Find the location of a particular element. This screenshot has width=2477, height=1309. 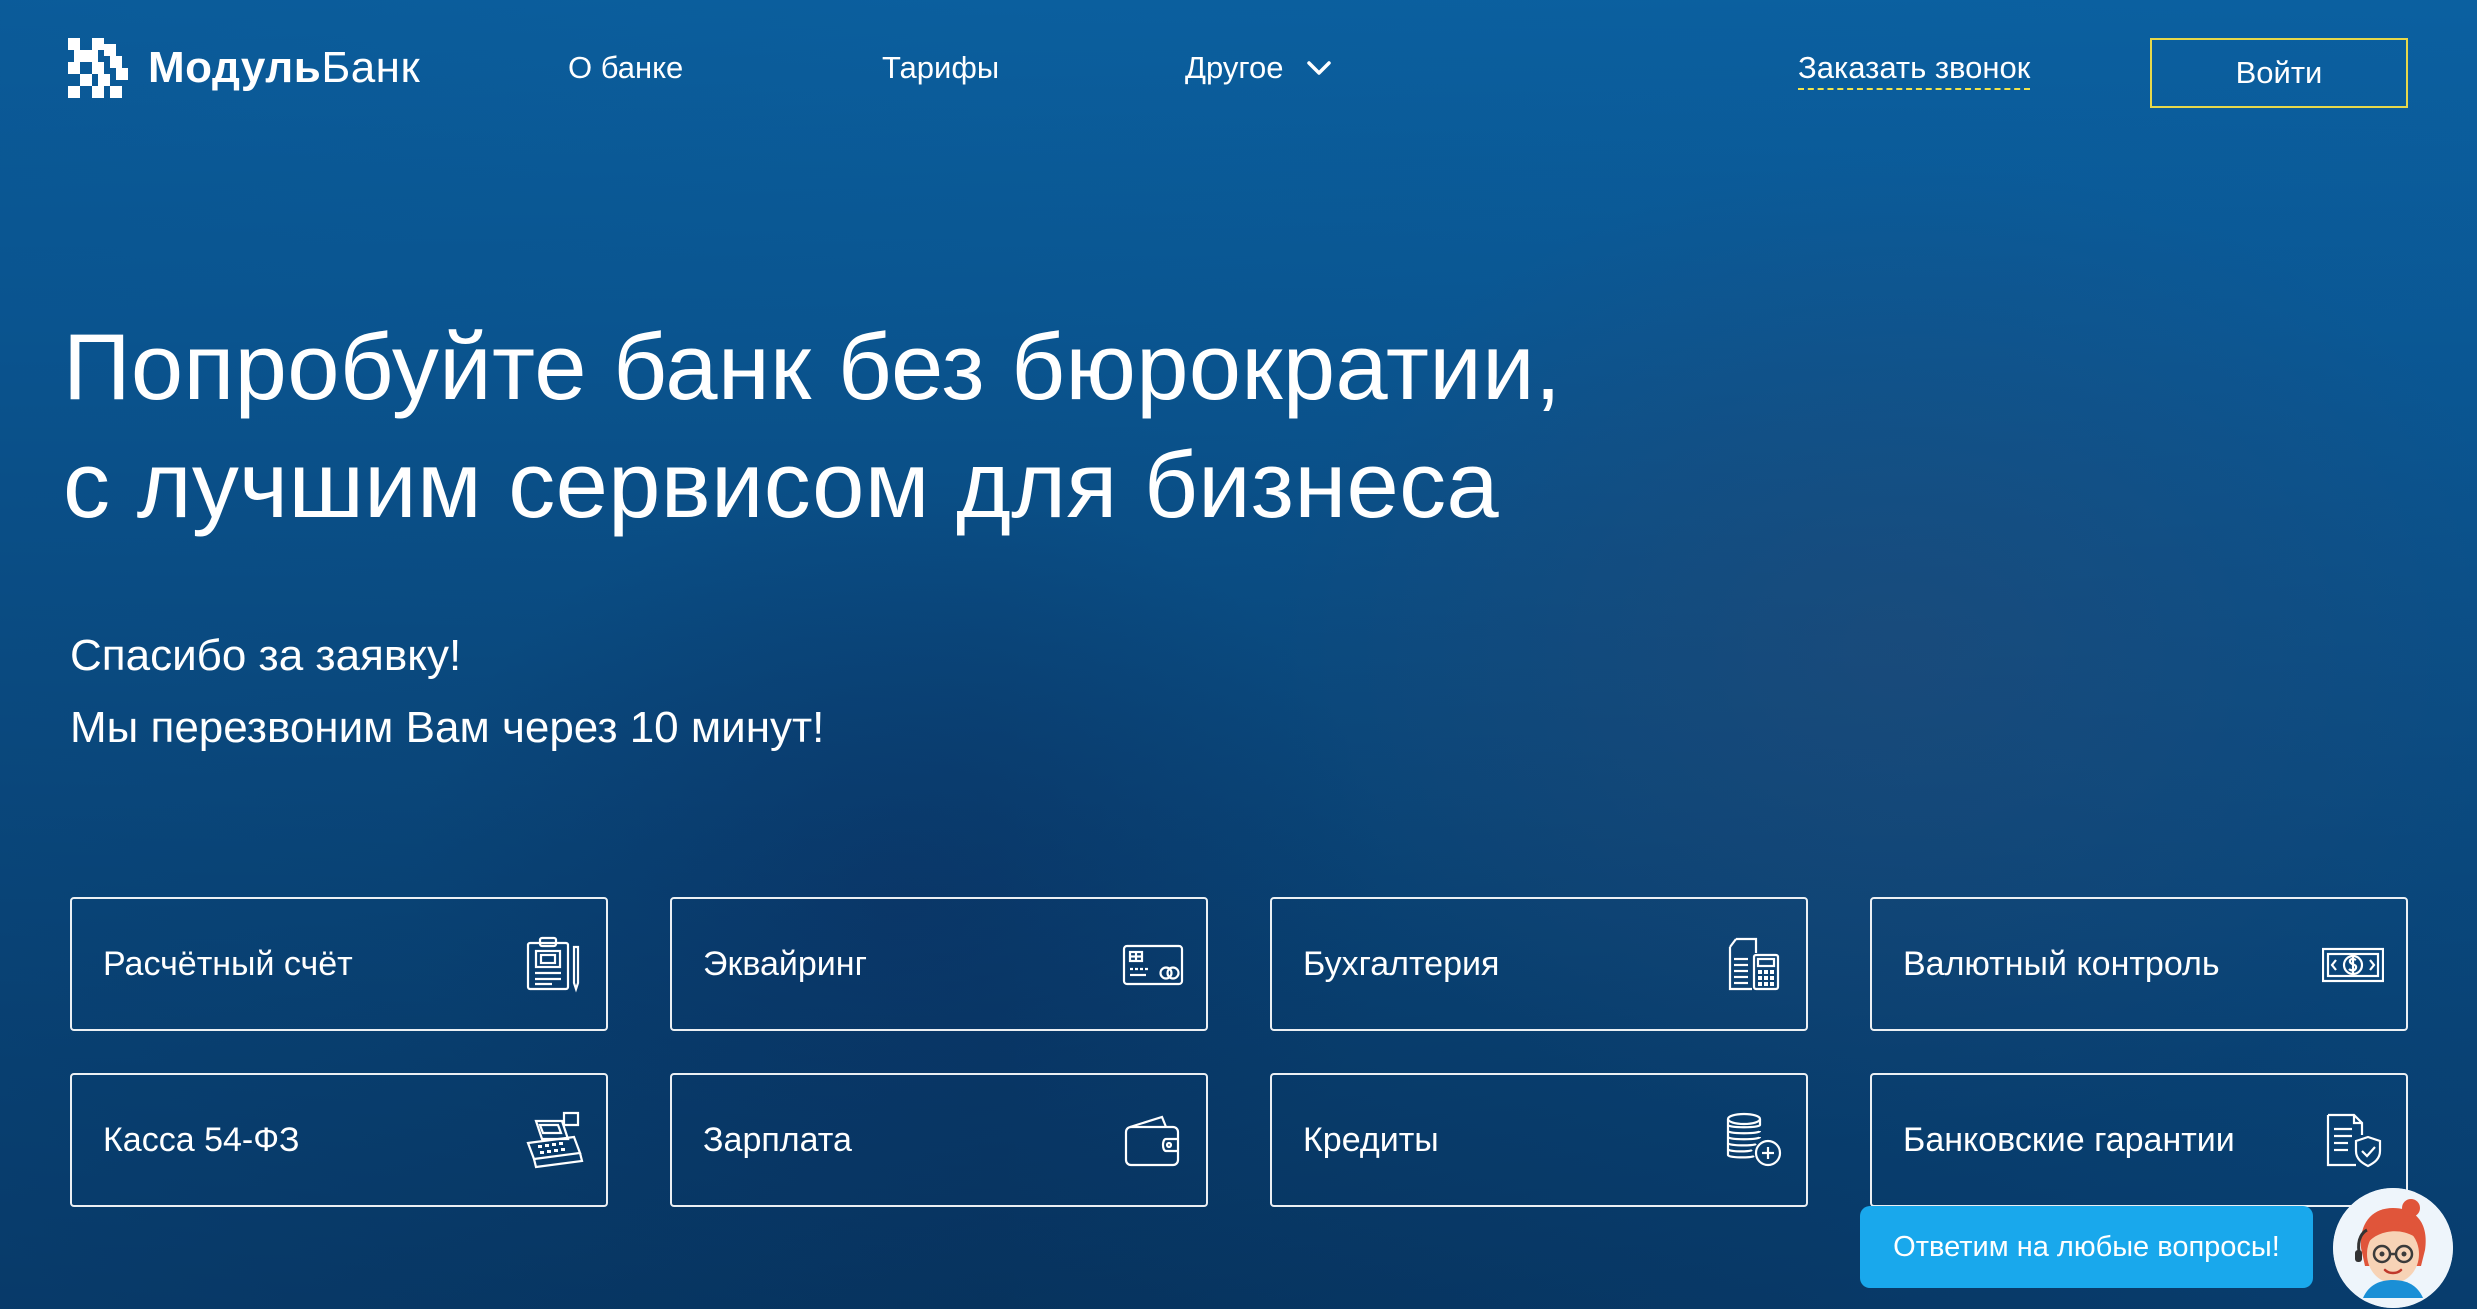

service-card-label: Валютный контроль is located at coordinates (2061, 963).